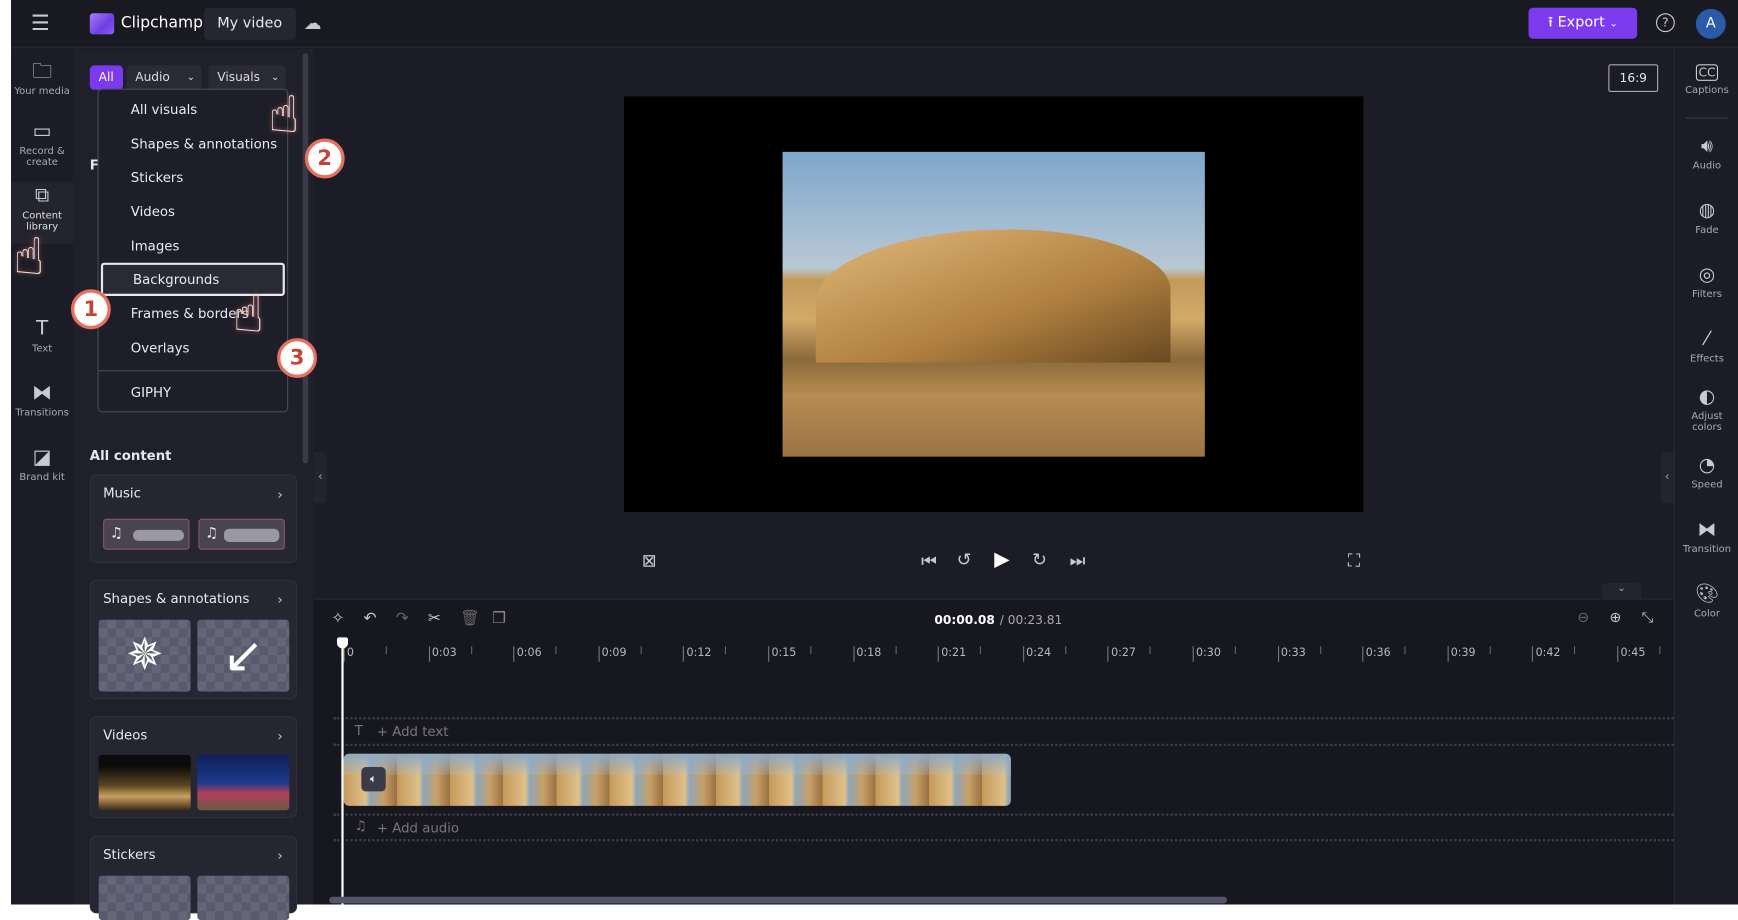 This screenshot has height=920, width=1738. What do you see at coordinates (42, 80) in the screenshot?
I see `rail-your-media: 🗀 Your media` at bounding box center [42, 80].